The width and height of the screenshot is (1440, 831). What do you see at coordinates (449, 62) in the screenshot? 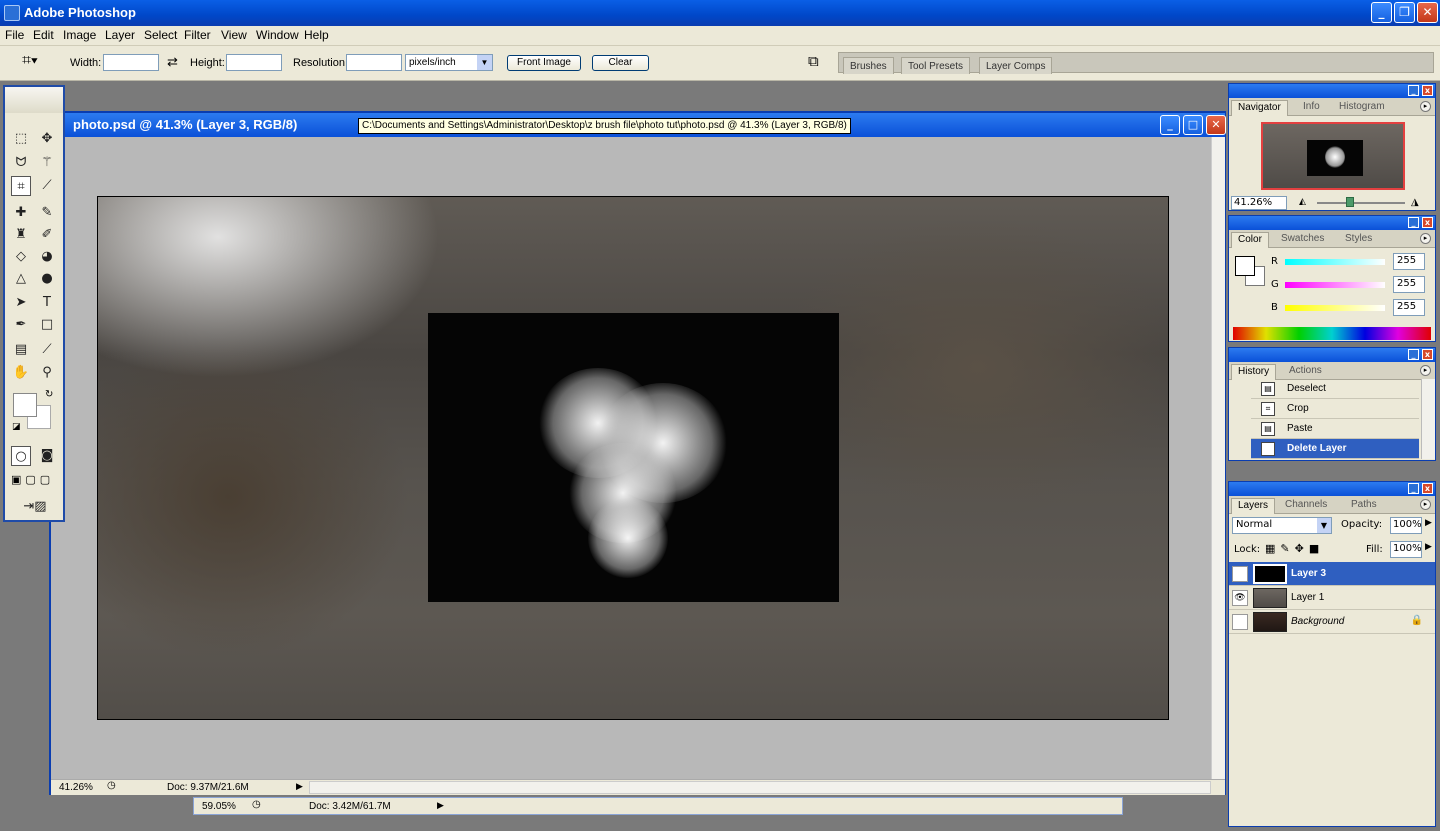
I see `resolution-units-select: pixels/inch ▼` at bounding box center [449, 62].